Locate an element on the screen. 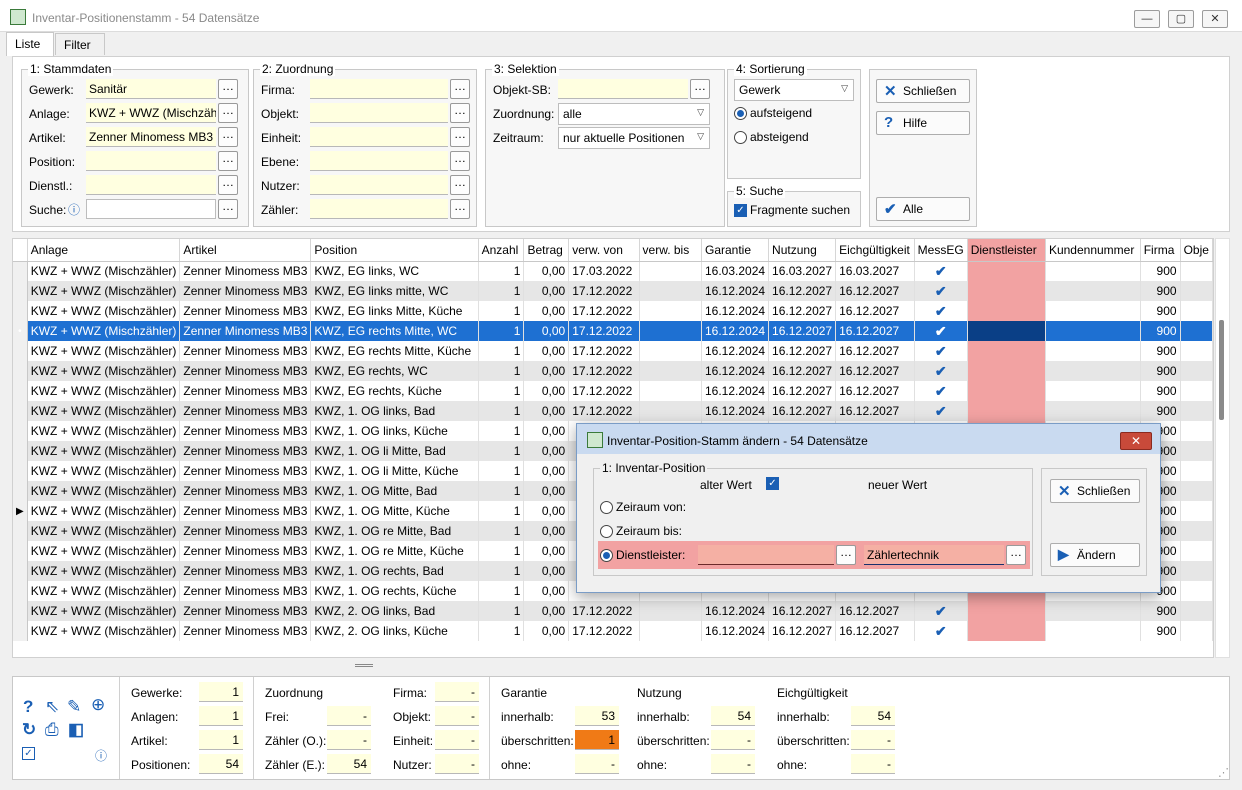 This screenshot has height=790, width=1242. cell-nutzung: 16.03.2027 is located at coordinates (802, 271).